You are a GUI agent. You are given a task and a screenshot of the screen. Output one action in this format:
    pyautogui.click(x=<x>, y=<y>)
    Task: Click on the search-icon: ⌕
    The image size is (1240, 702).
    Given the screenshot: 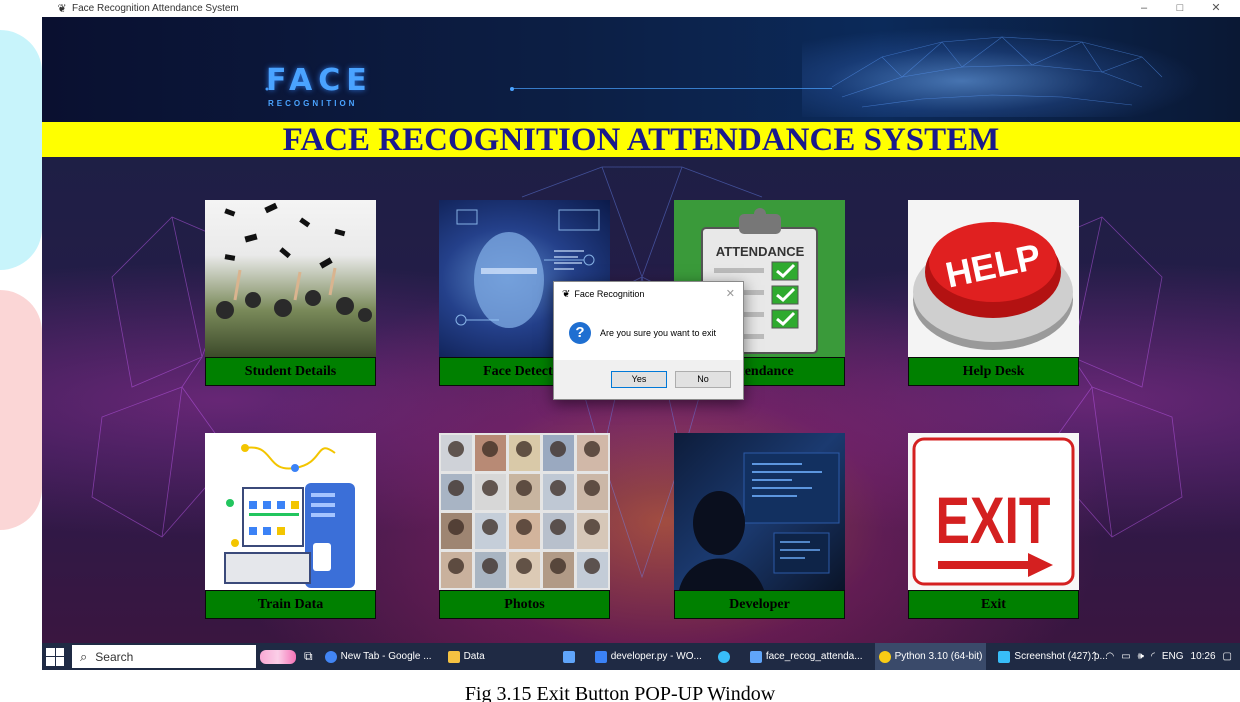 What is the action you would take?
    pyautogui.click(x=84, y=656)
    